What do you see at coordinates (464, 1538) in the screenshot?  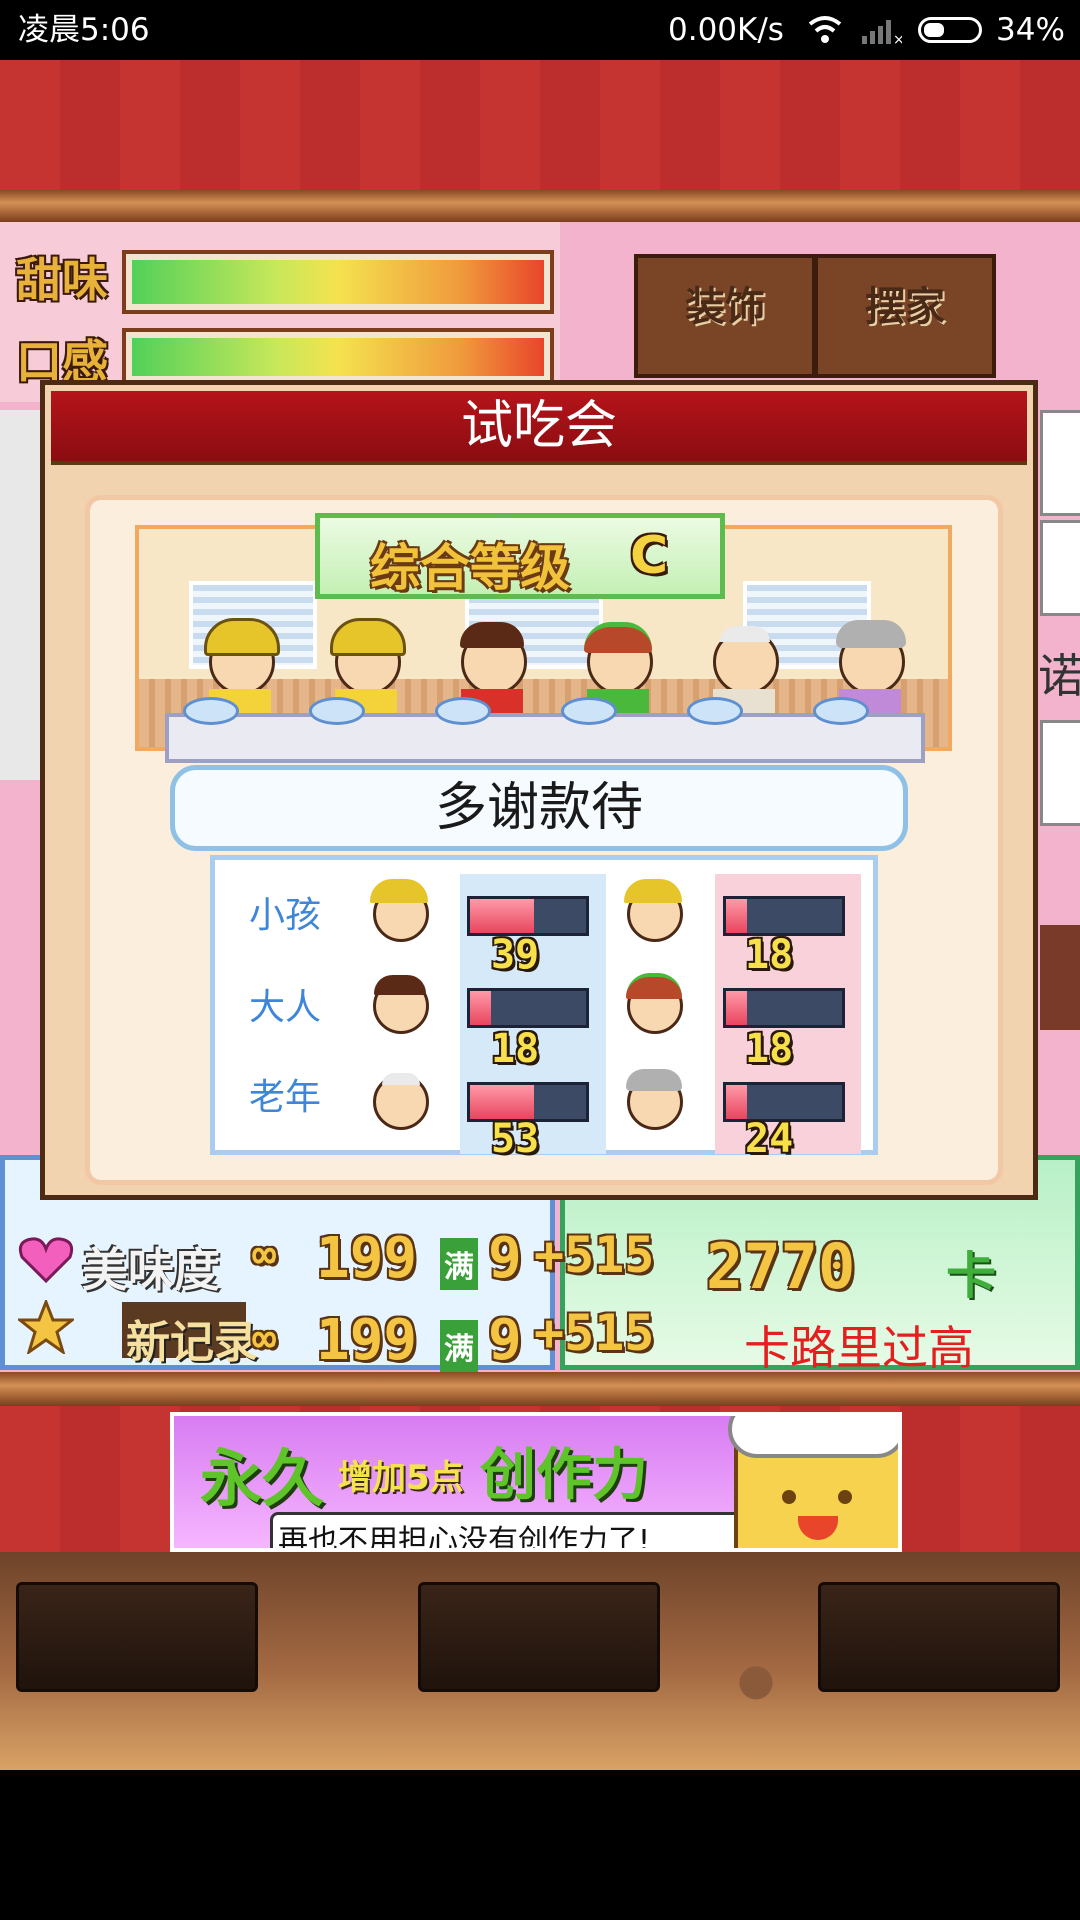 I see `ad-subline: 再也不用担心没有创作力了!` at bounding box center [464, 1538].